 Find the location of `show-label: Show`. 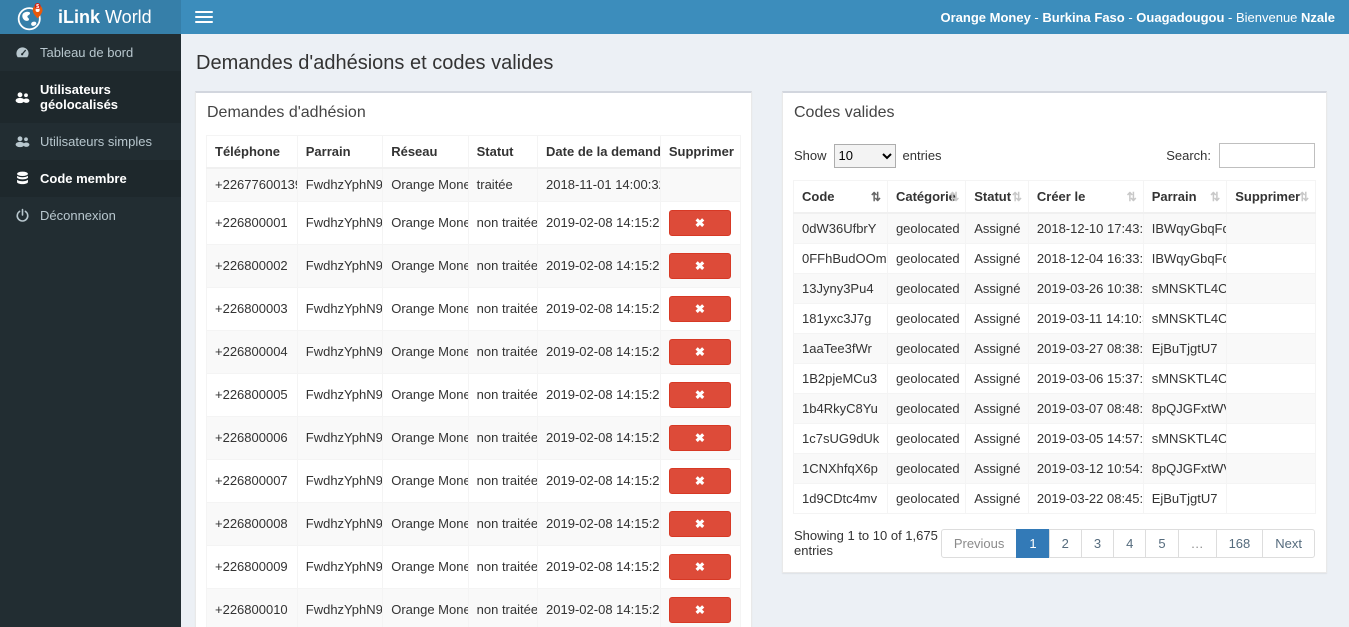

show-label: Show is located at coordinates (810, 155).